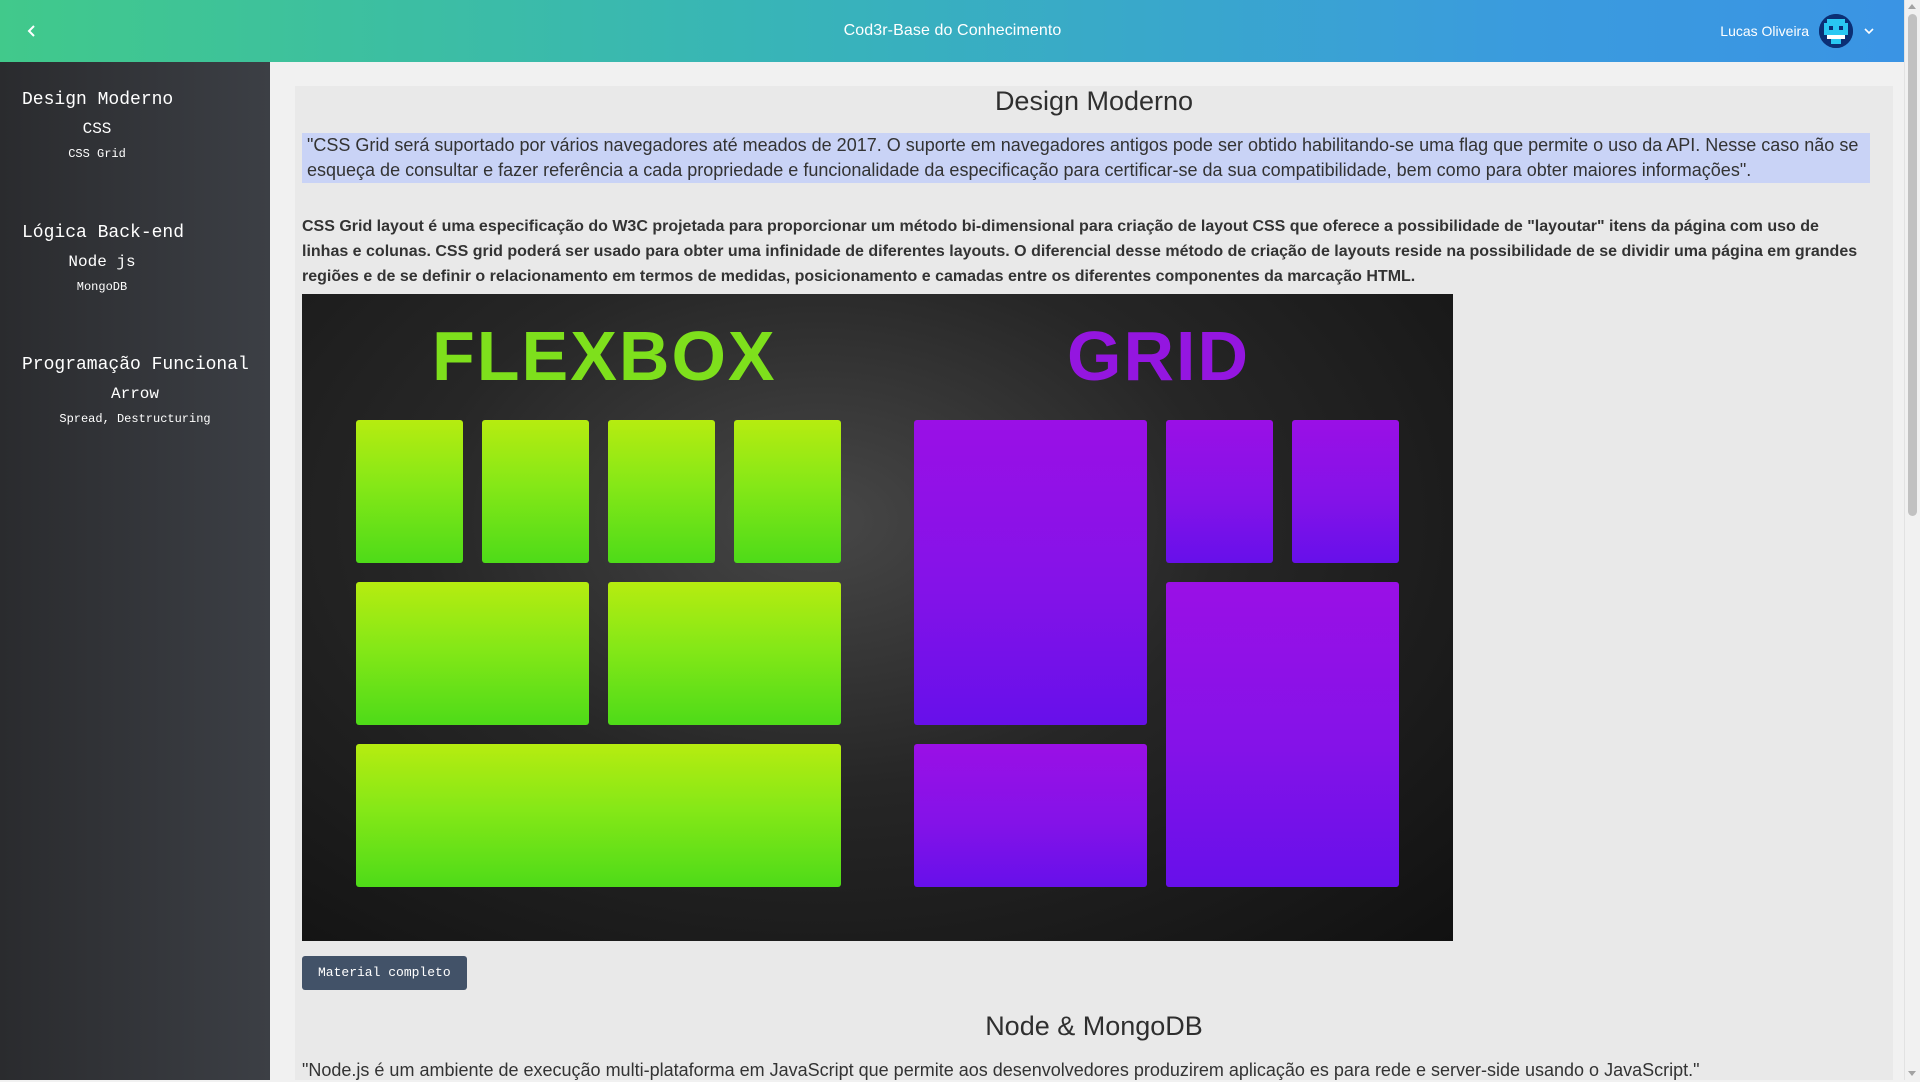 This screenshot has width=1920, height=1082. What do you see at coordinates (97, 129) in the screenshot?
I see `tree-item-css: CSS` at bounding box center [97, 129].